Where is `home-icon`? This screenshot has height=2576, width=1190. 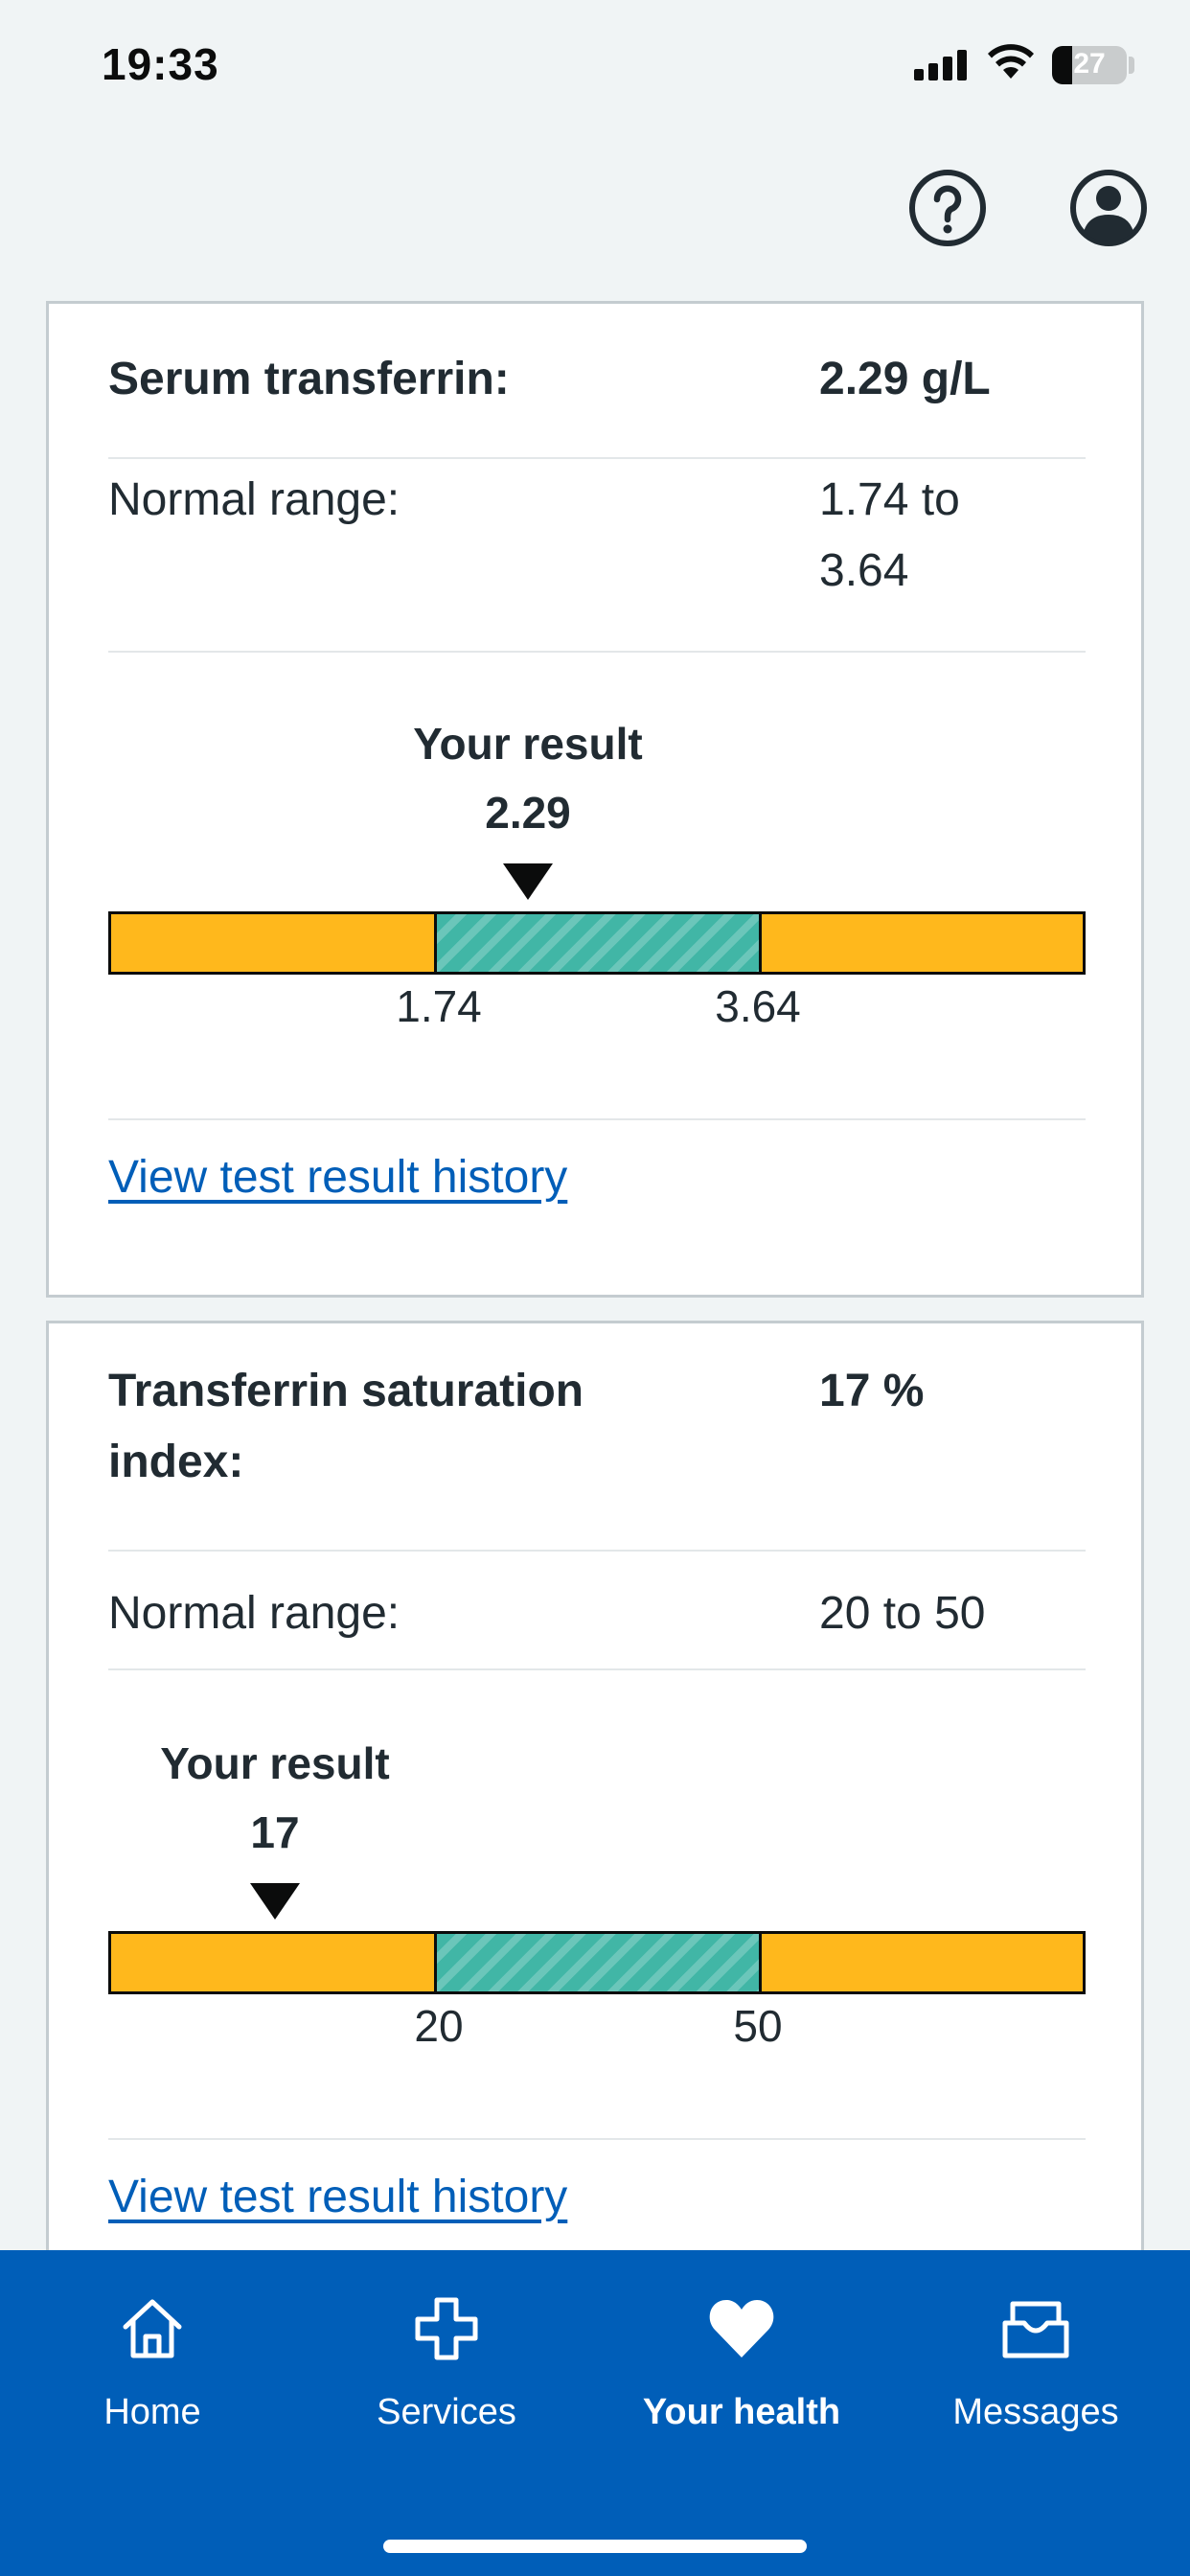
home-icon is located at coordinates (152, 2328).